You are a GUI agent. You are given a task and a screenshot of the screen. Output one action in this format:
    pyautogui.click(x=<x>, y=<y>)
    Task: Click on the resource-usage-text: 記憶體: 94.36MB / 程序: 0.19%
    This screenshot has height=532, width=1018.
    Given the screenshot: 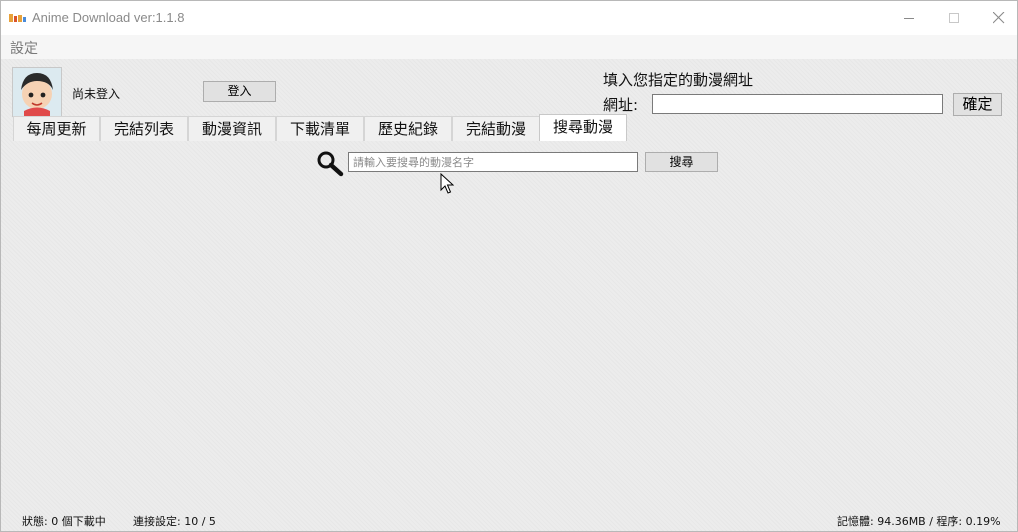 What is the action you would take?
    pyautogui.click(x=919, y=521)
    